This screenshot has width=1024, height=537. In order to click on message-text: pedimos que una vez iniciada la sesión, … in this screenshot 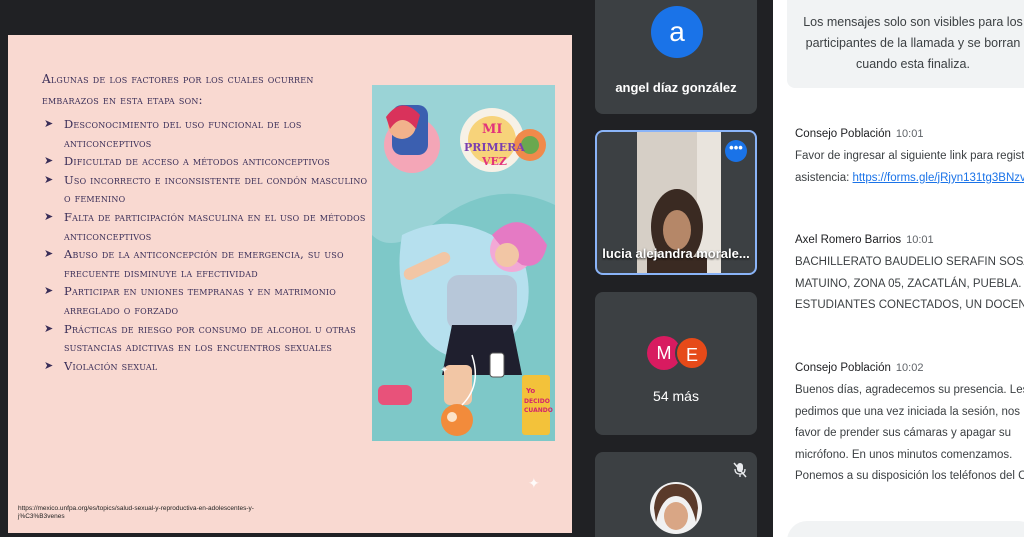, I will do `click(909, 411)`.